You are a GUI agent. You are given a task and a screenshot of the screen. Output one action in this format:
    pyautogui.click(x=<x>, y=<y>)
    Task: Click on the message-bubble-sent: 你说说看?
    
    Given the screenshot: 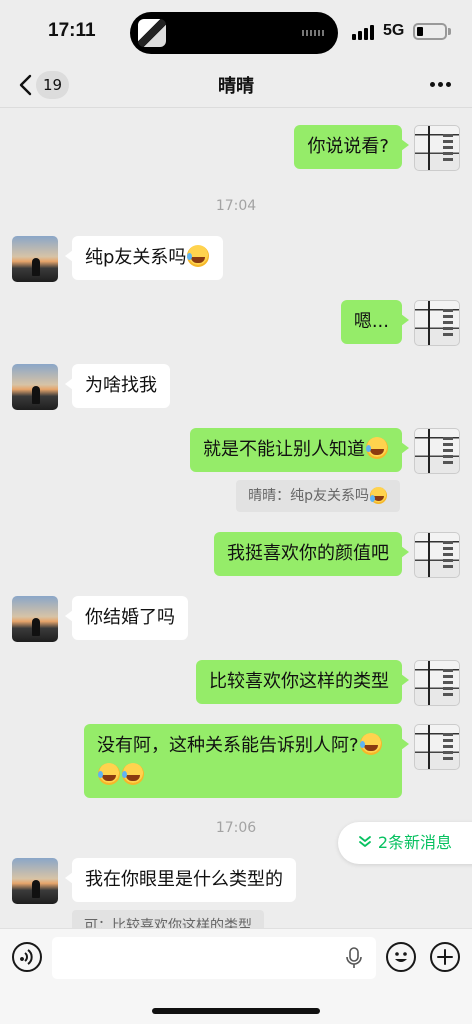 What is the action you would take?
    pyautogui.click(x=351, y=147)
    